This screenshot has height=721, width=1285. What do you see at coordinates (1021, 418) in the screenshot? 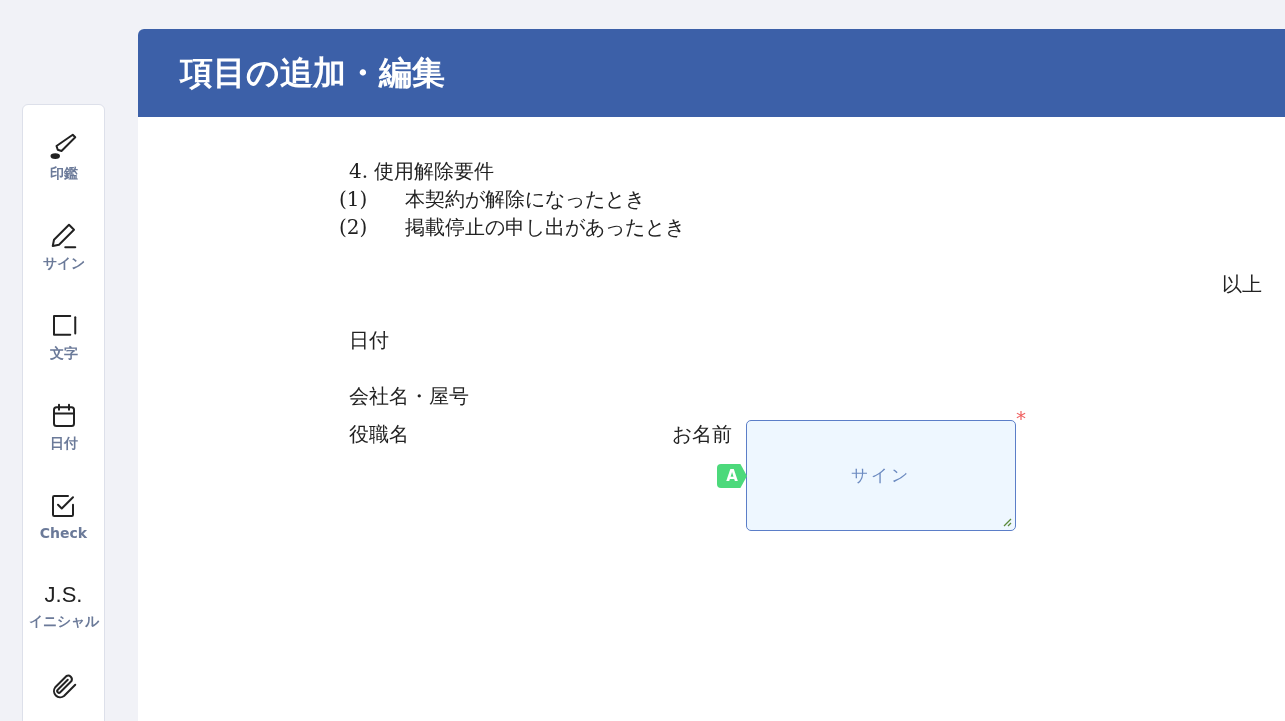
I see `required-mark: *` at bounding box center [1021, 418].